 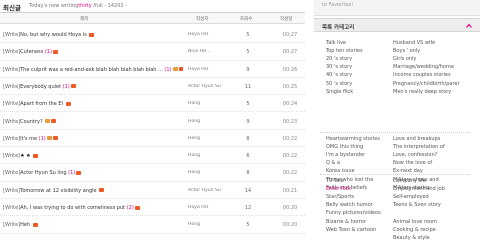 What do you see at coordinates (339, 75) in the screenshot?
I see `category-item: 40 's story` at bounding box center [339, 75].